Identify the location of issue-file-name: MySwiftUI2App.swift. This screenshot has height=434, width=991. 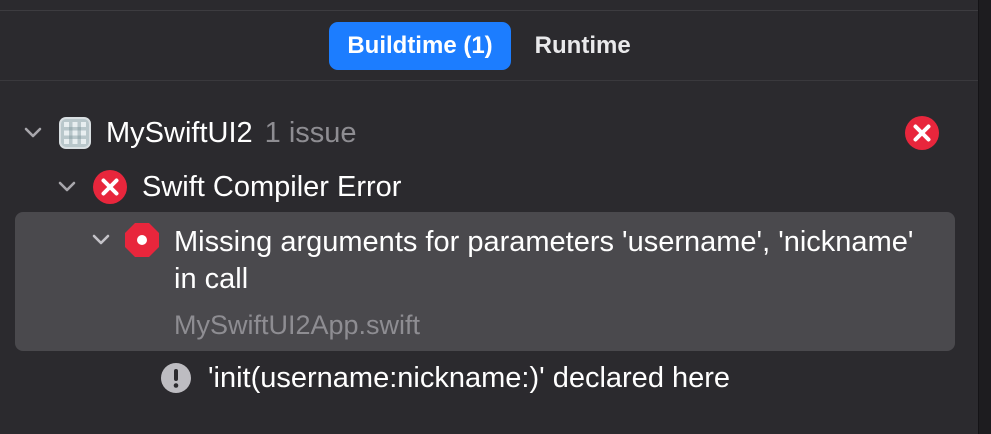
(297, 325).